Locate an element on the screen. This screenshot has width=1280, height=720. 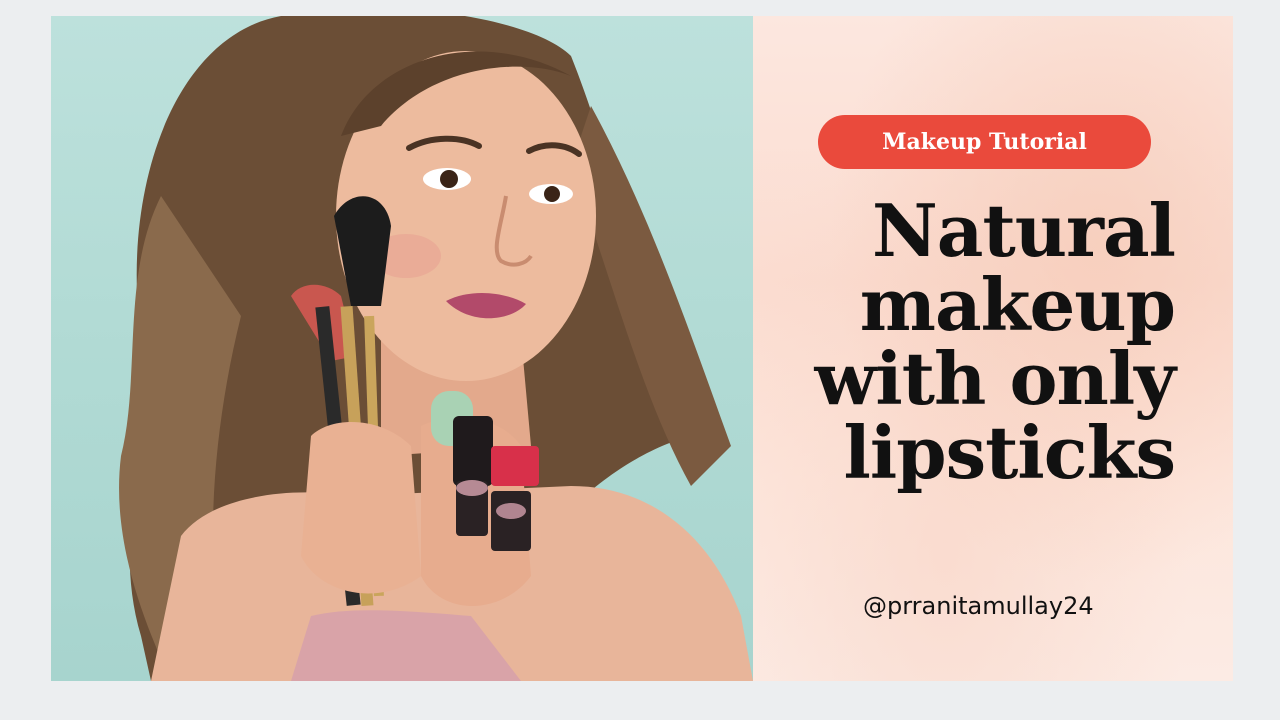
social-handle: @prranitamullay24 is located at coordinates (978, 606).